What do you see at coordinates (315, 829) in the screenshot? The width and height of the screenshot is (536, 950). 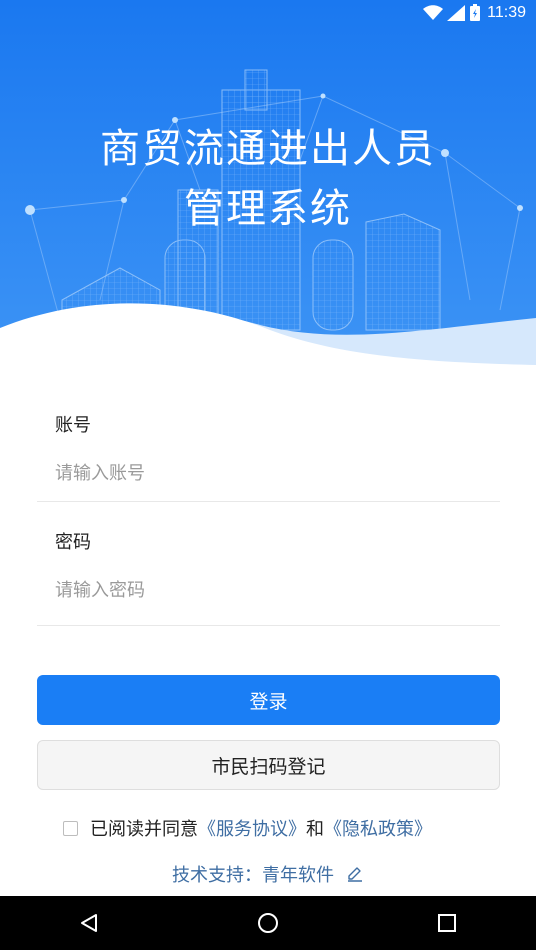 I see `agreement-and: 和` at bounding box center [315, 829].